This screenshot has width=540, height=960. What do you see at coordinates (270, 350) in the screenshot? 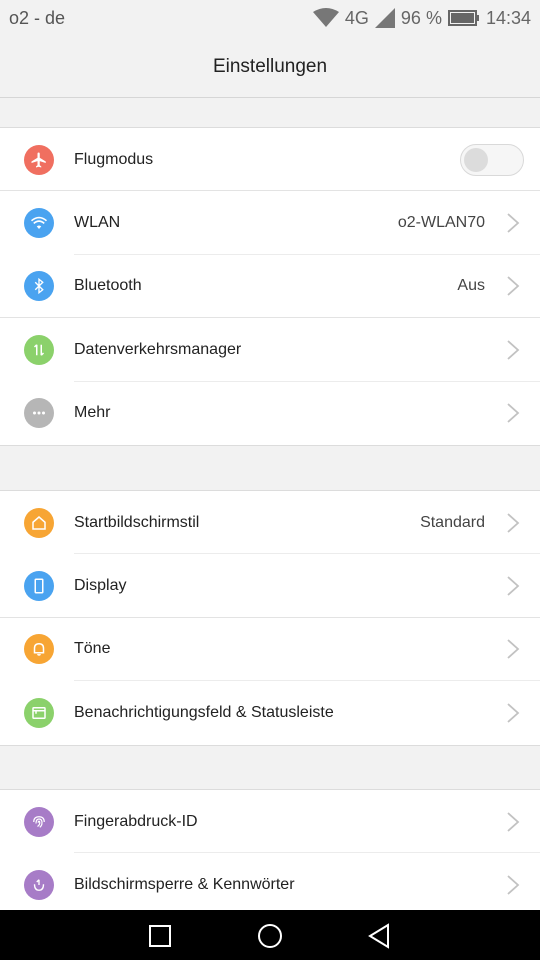
I see `row-datenverkehrsmanager: Datenverkehrsmanager` at bounding box center [270, 350].